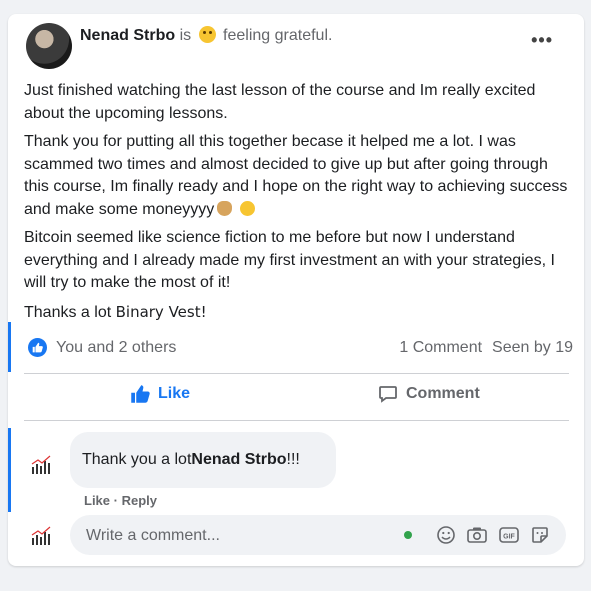 The width and height of the screenshot is (591, 591). Describe the element at coordinates (137, 459) in the screenshot. I see `comment-text: Thank you a lot` at that location.